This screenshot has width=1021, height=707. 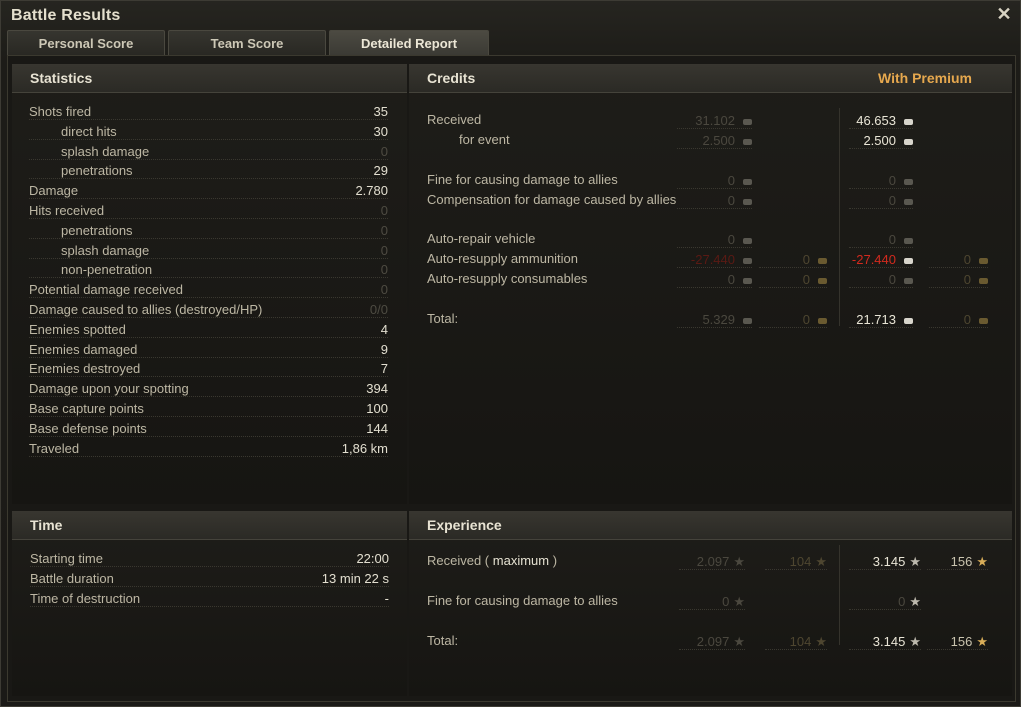 What do you see at coordinates (208, 429) in the screenshot?
I see `stat-row: Base defense points 144` at bounding box center [208, 429].